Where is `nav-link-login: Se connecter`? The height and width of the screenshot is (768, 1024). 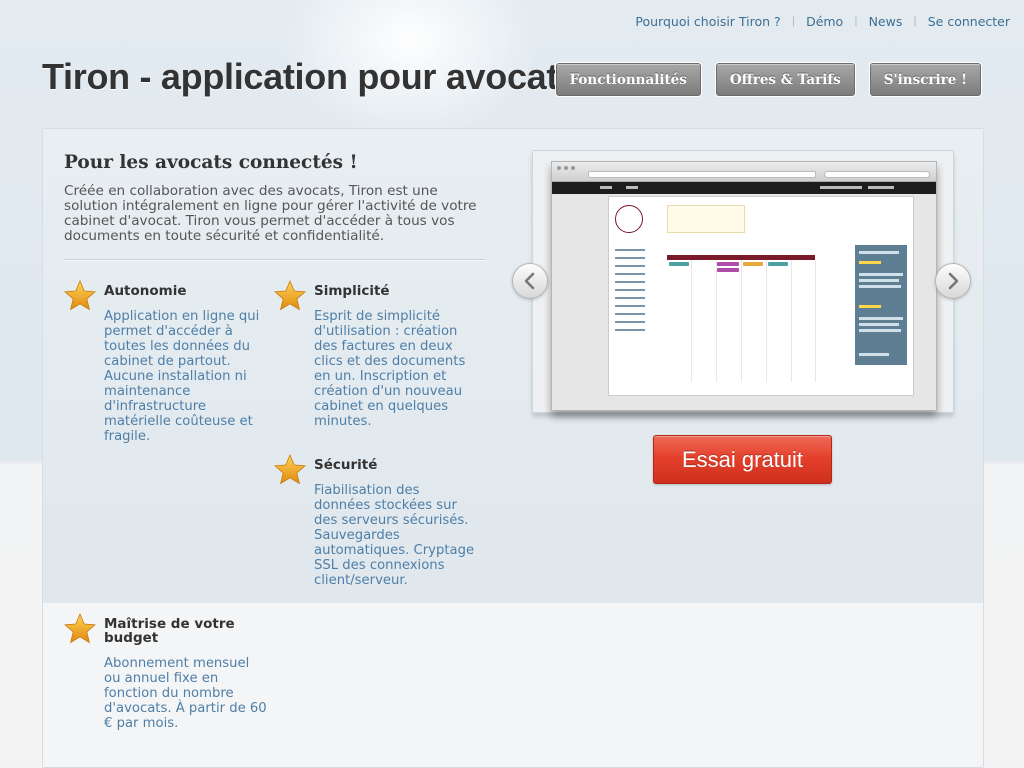
nav-link-login: Se connecter is located at coordinates (969, 21).